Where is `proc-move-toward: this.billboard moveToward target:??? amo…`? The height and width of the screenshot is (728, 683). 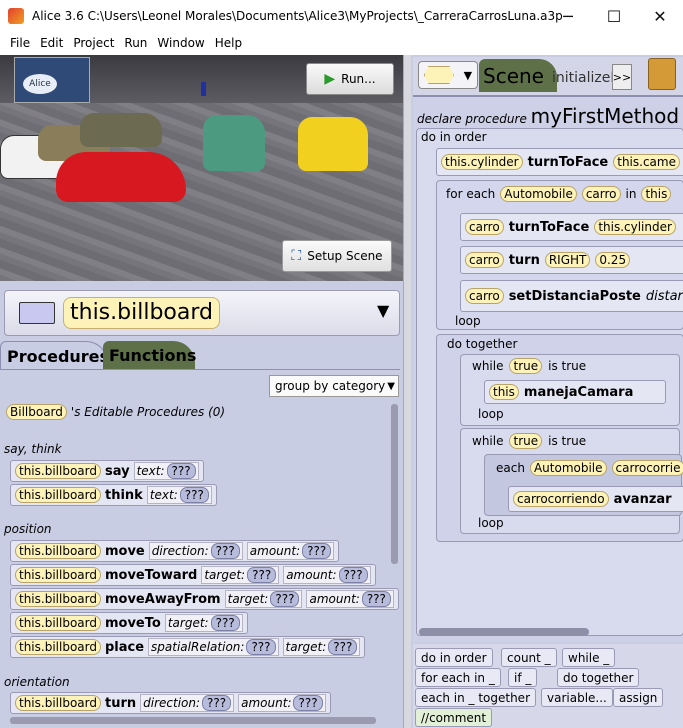 proc-move-toward: this.billboard moveToward target:??? amo… is located at coordinates (193, 575).